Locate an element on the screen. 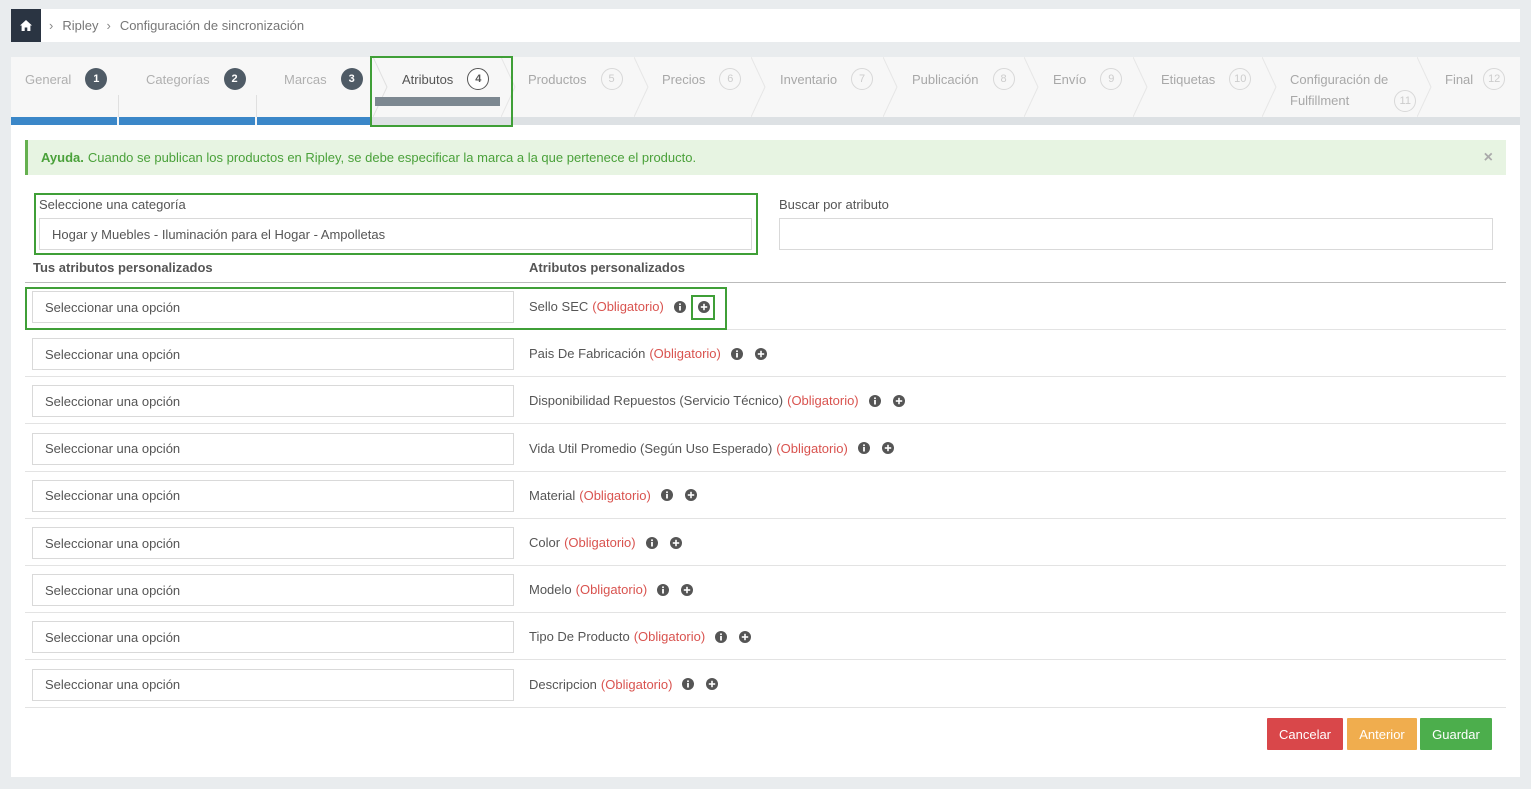  alert-title: Ayuda. is located at coordinates (62, 157).